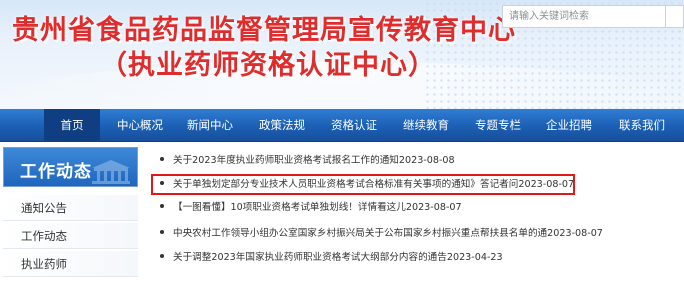 The image size is (684, 290). I want to click on news-item: 【一图看懂】10项职业资格考试单独划线！详情看这儿2023-08-07, so click(304, 208).